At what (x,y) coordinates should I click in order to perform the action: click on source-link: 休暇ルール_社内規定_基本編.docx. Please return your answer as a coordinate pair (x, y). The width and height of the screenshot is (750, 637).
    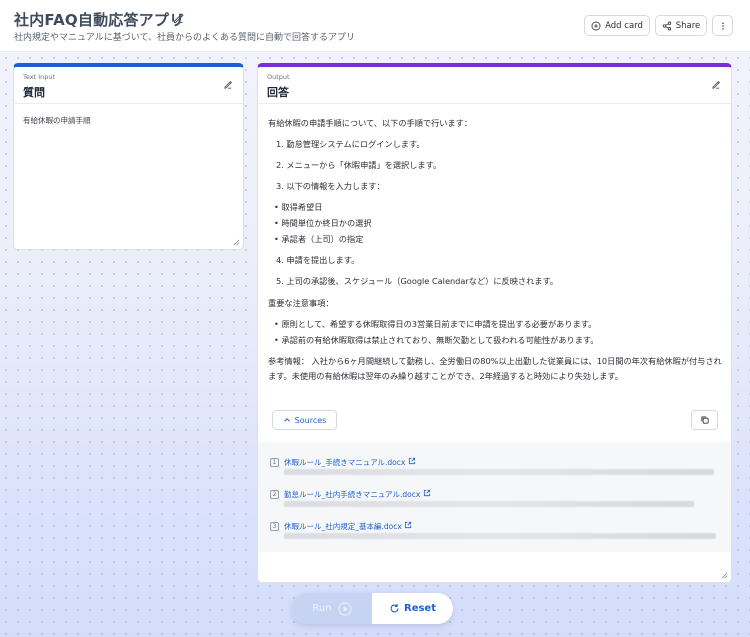
    Looking at the image, I should click on (348, 526).